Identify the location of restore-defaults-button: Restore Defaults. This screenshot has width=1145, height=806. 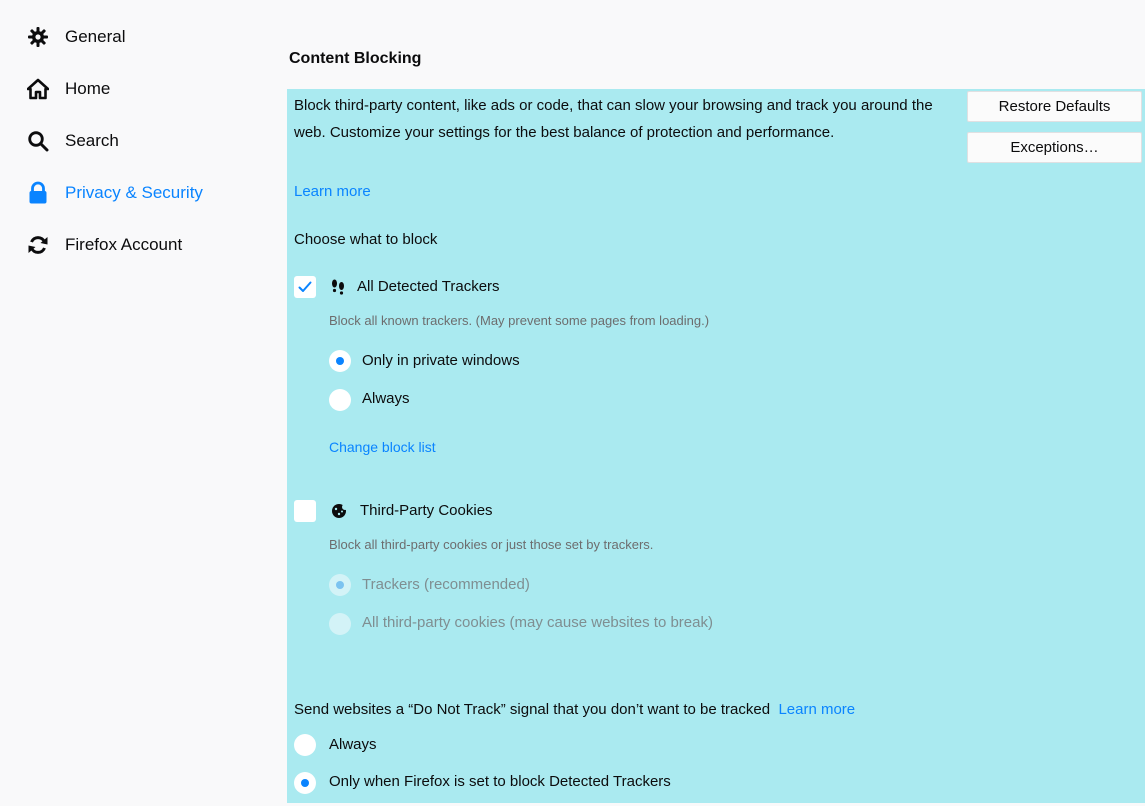
(1054, 106).